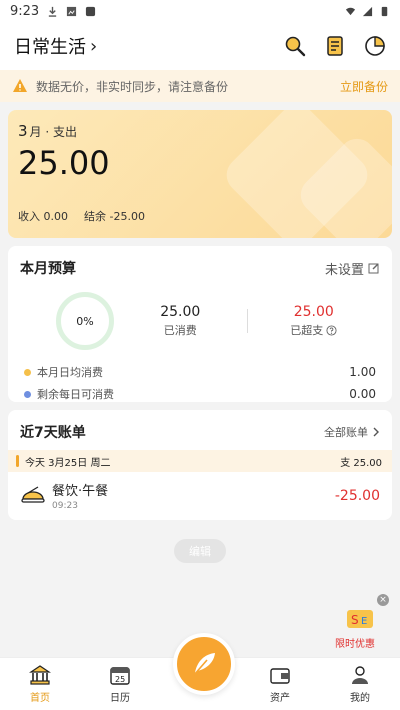  What do you see at coordinates (180, 321) in the screenshot?
I see `spent-column: 25.00 已消费` at bounding box center [180, 321].